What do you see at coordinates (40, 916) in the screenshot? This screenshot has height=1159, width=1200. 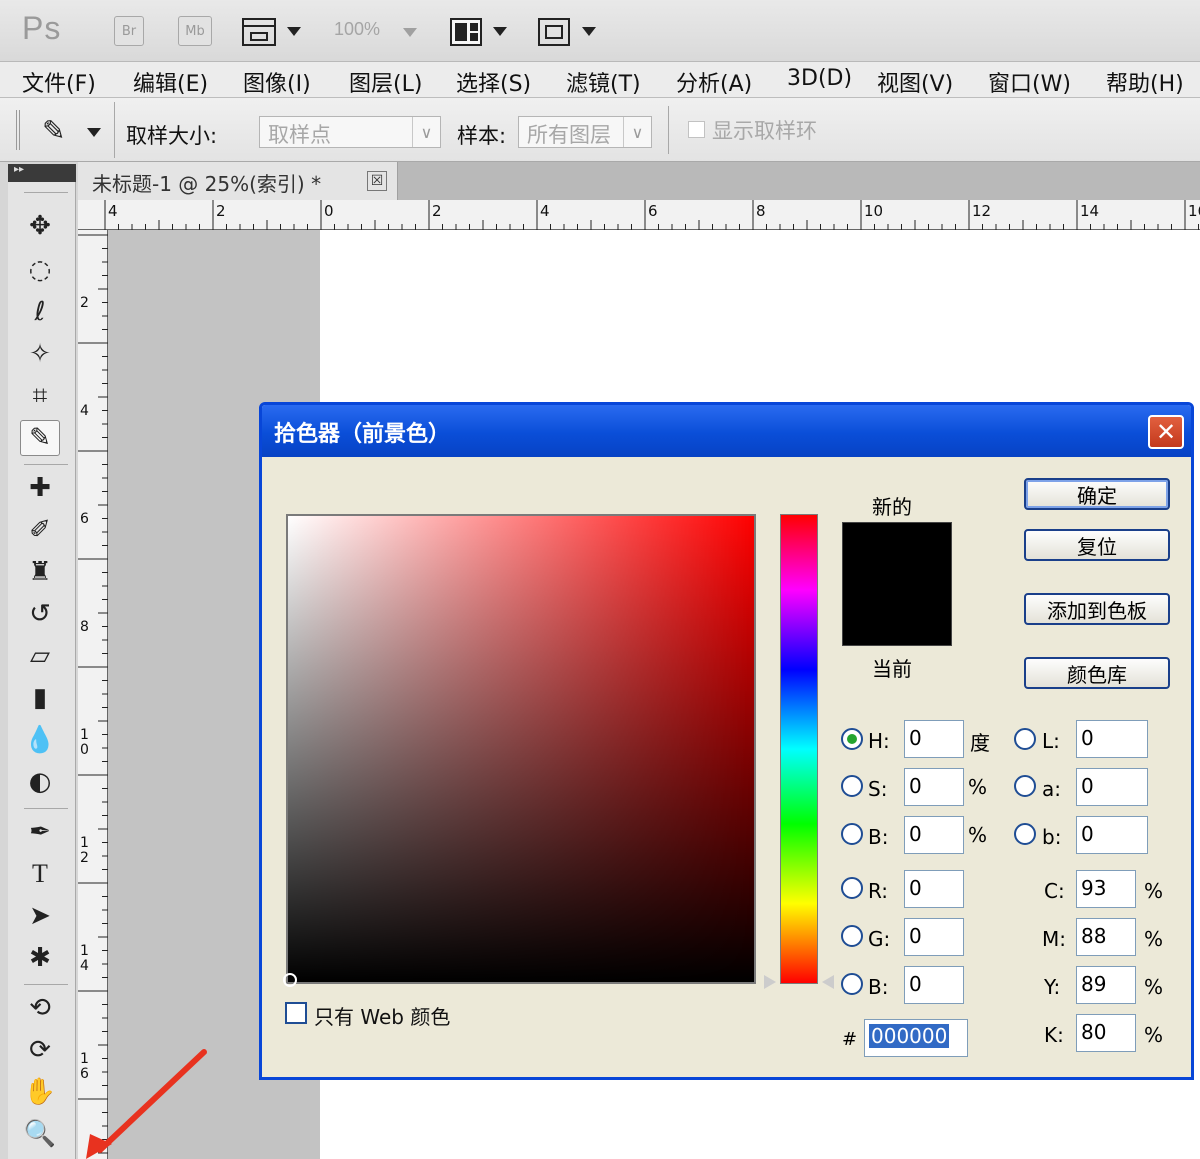 I see `path-selection-tool-icon: ➤` at bounding box center [40, 916].